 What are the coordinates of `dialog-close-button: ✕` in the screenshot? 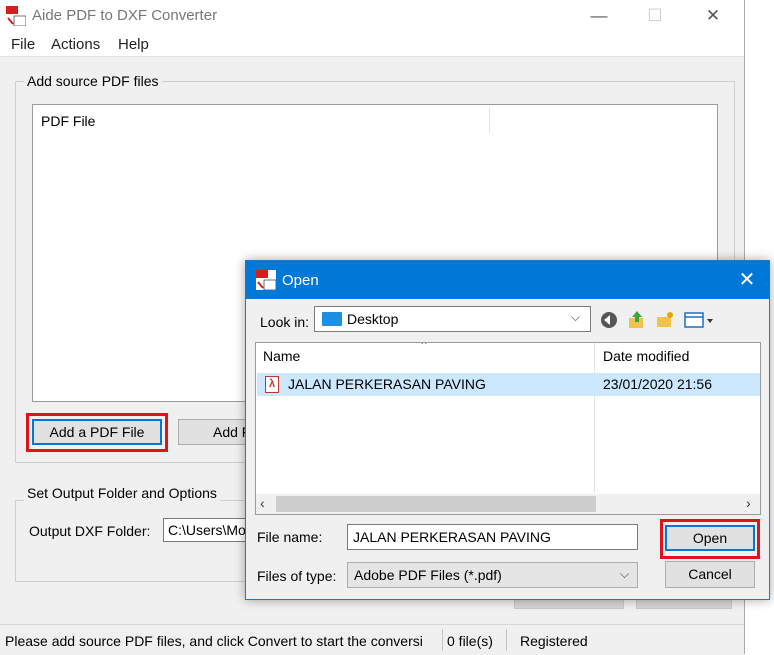 It's located at (747, 280).